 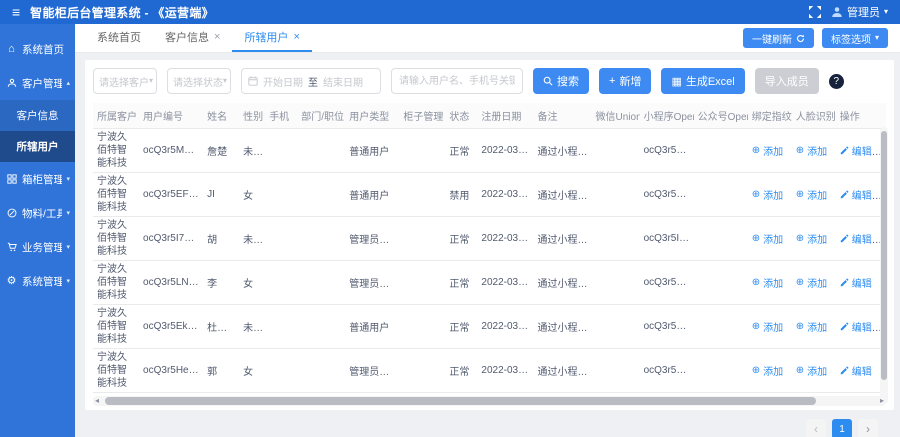 I want to click on col-reg-date: 注册日期, so click(x=505, y=116).